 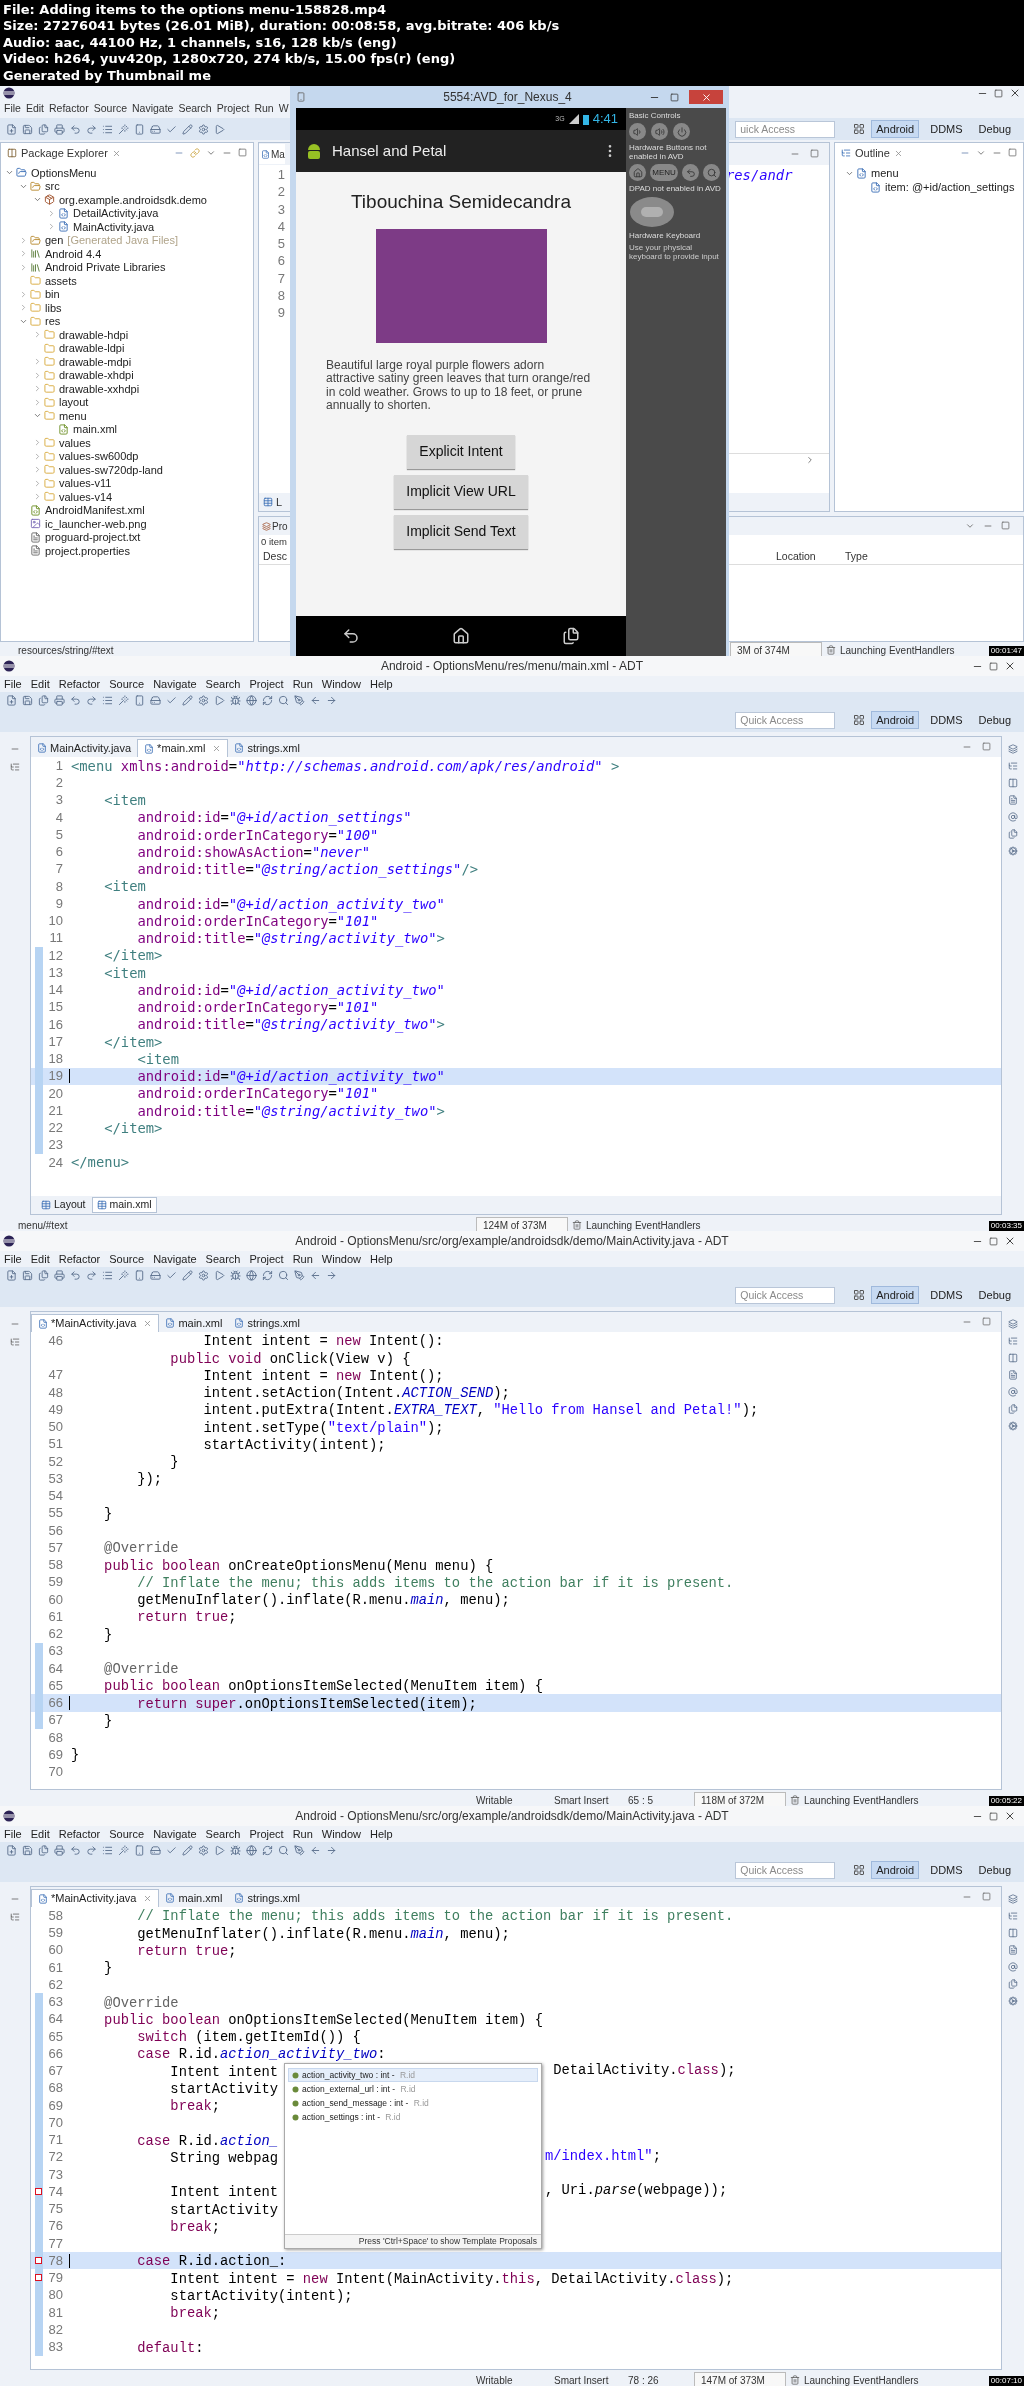 What do you see at coordinates (711, 172) in the screenshot?
I see `search-button` at bounding box center [711, 172].